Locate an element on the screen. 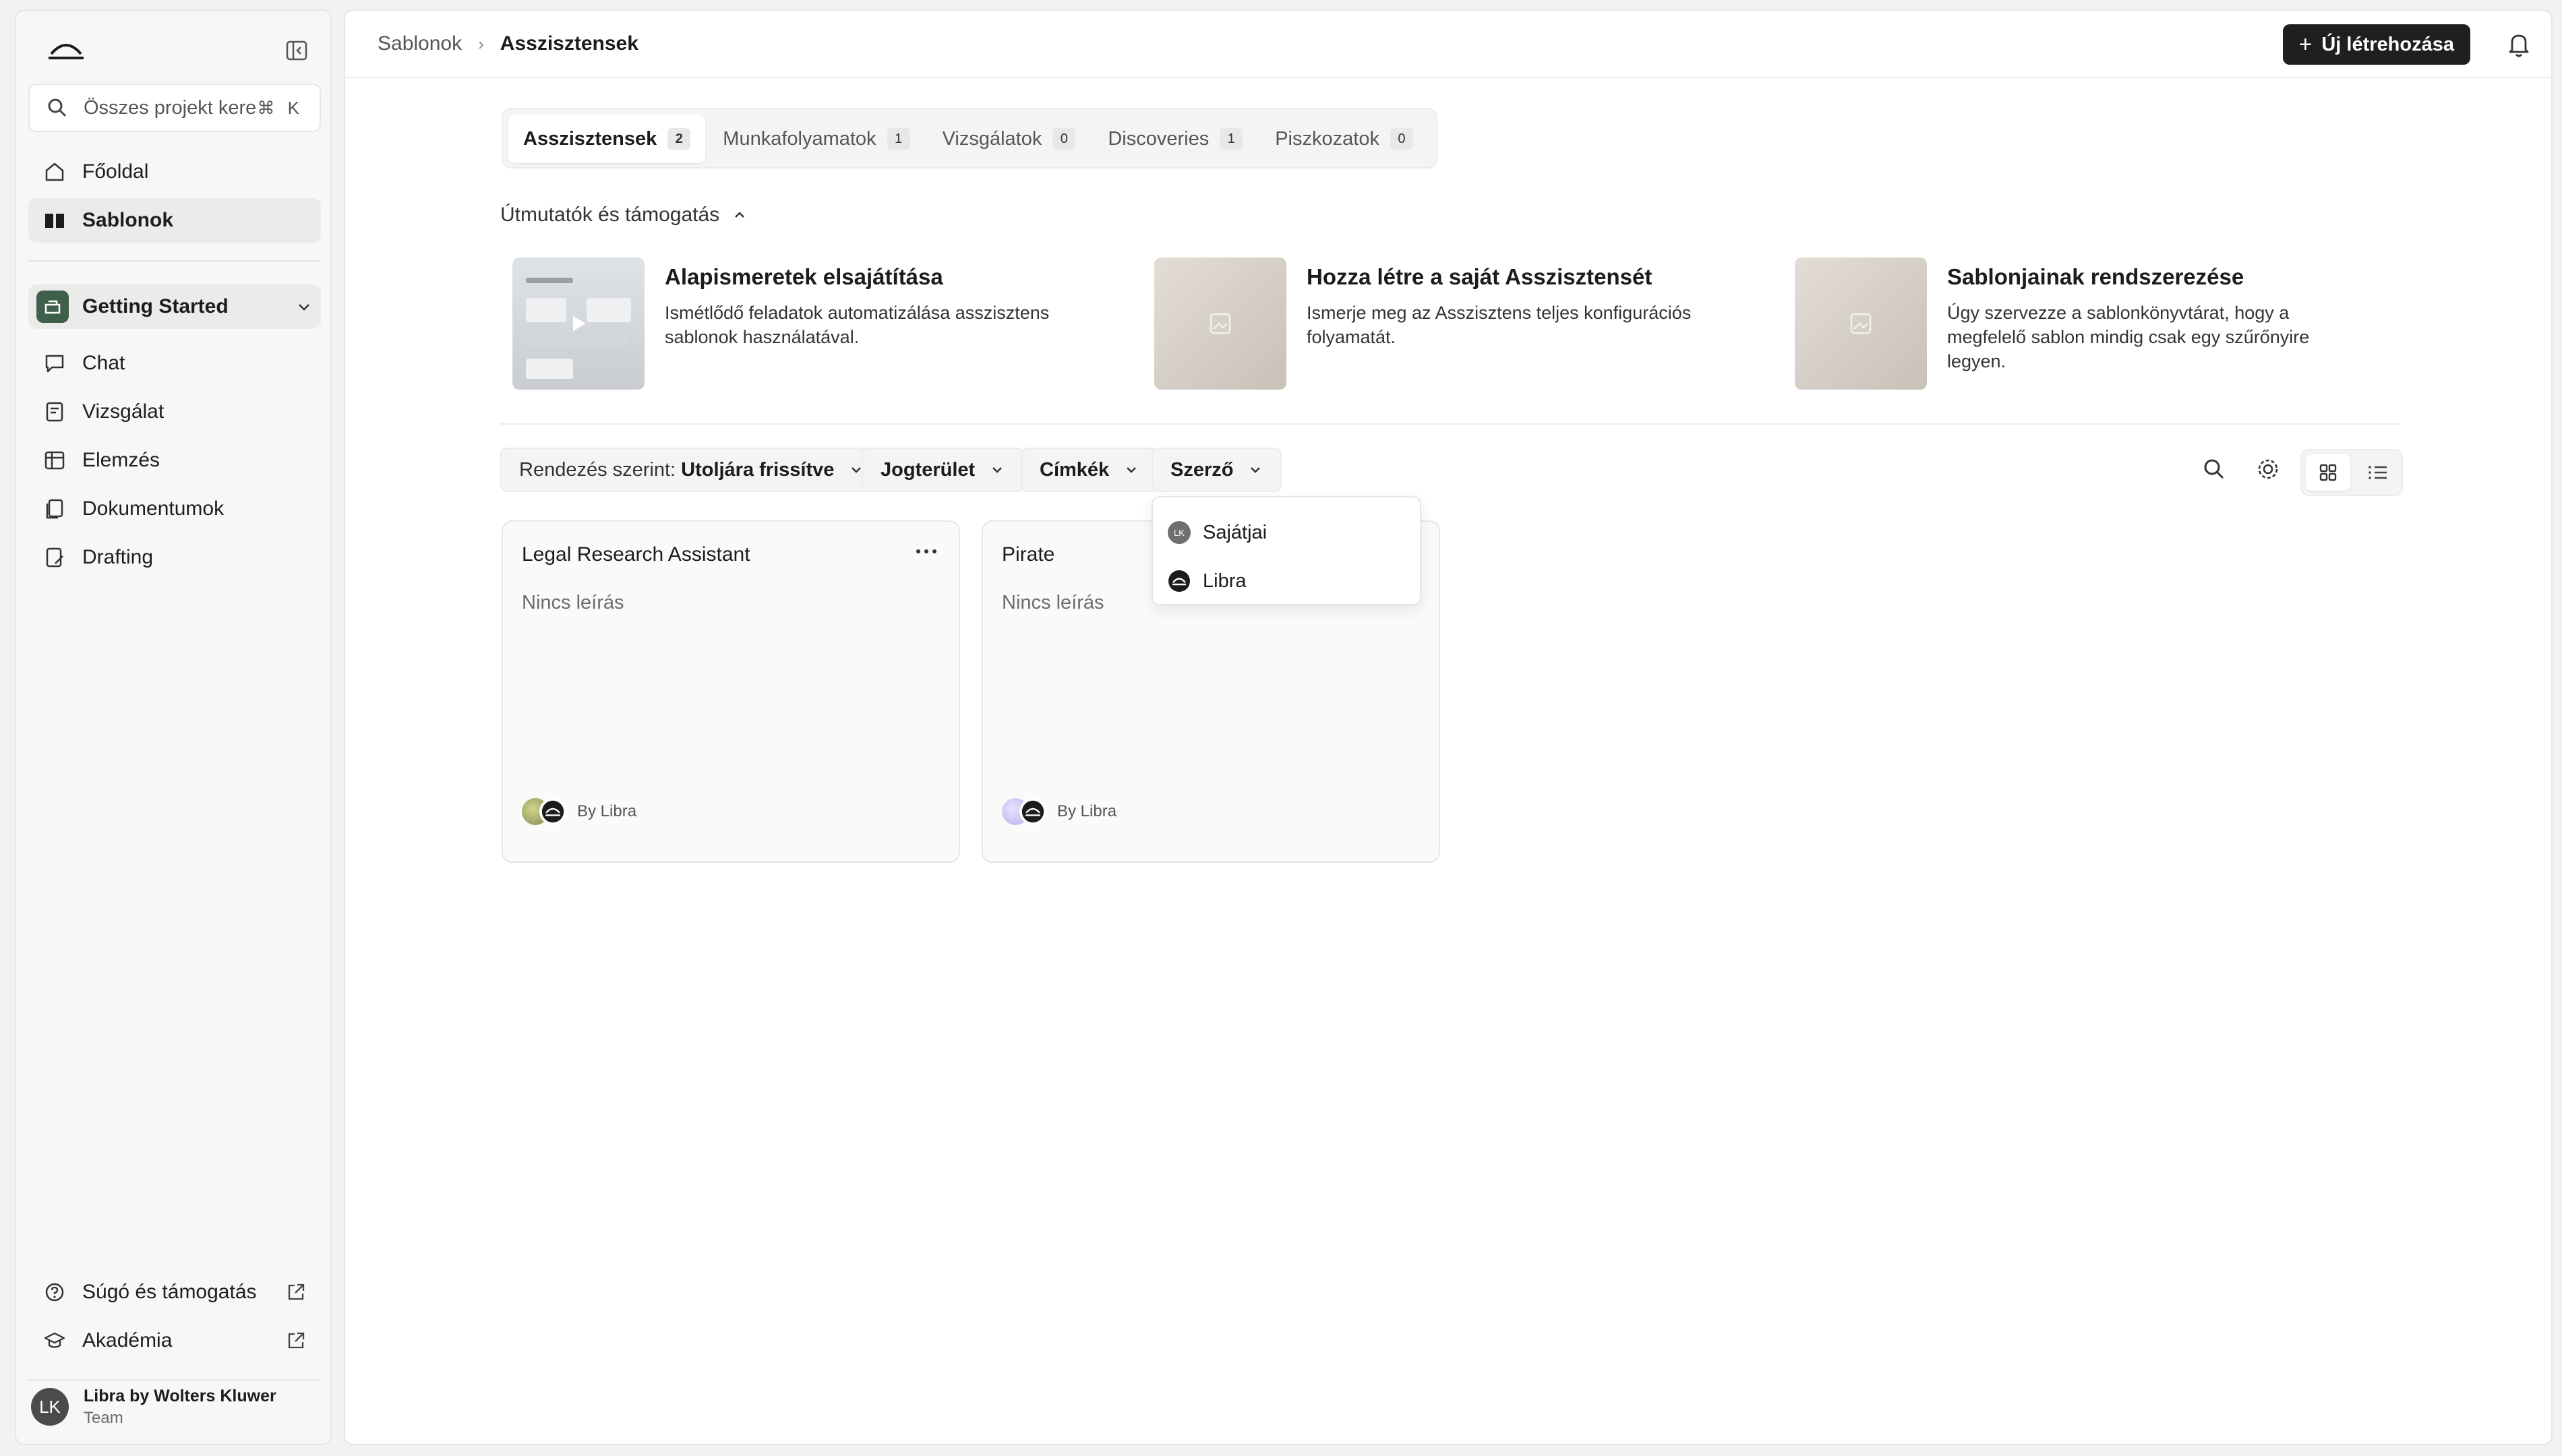 This screenshot has height=1456, width=2562. documents-icon is located at coordinates (55, 509).